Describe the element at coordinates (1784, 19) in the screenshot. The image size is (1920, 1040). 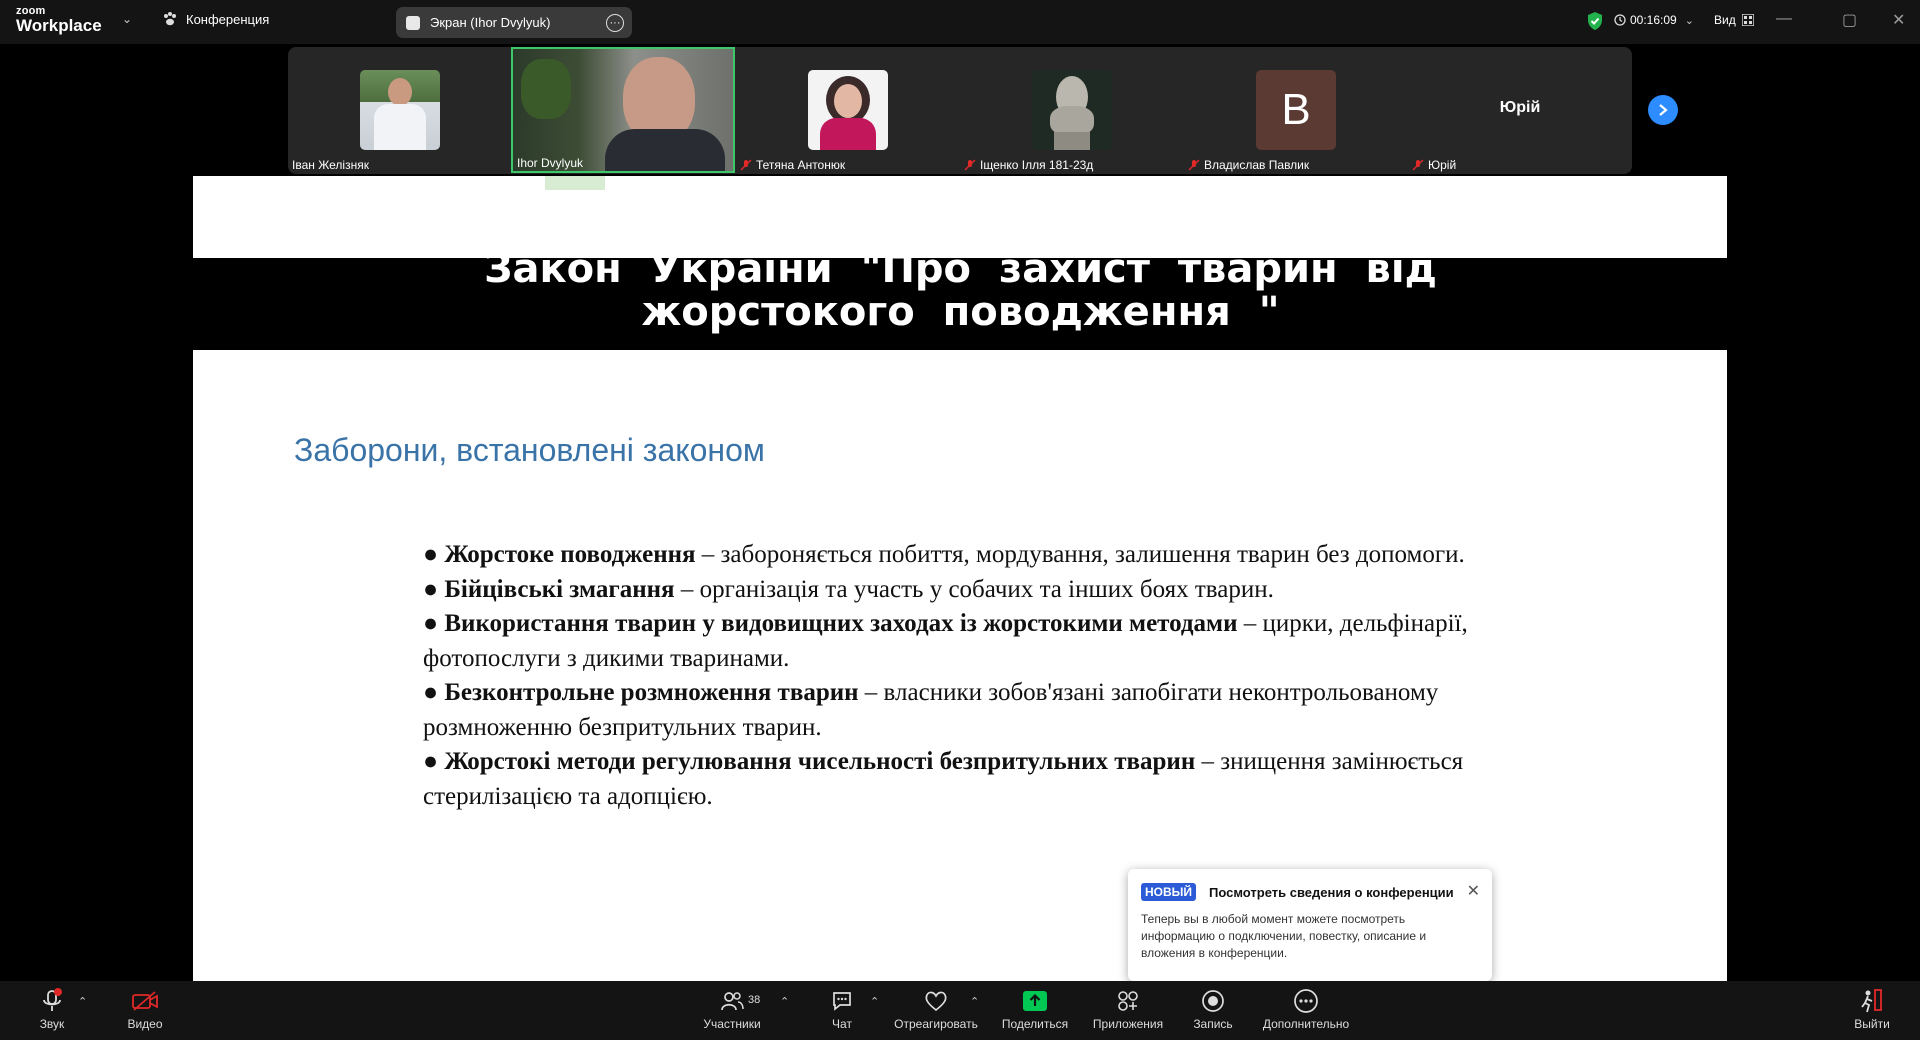
I see `minimize-icon: —` at that location.